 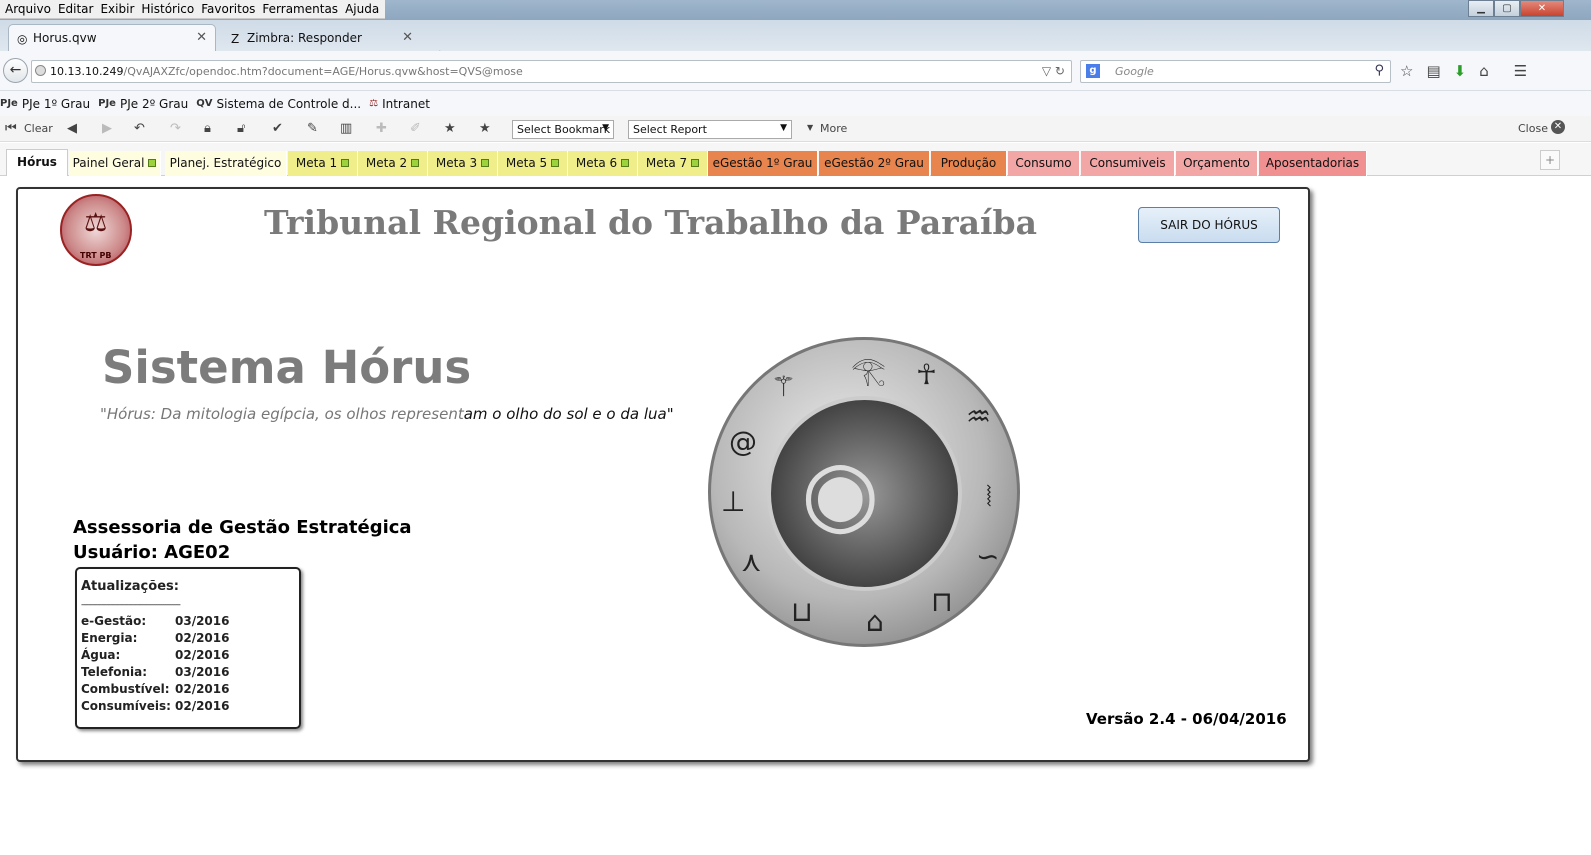 What do you see at coordinates (450, 128) in the screenshot?
I see `add-bookmark-icon: ★` at bounding box center [450, 128].